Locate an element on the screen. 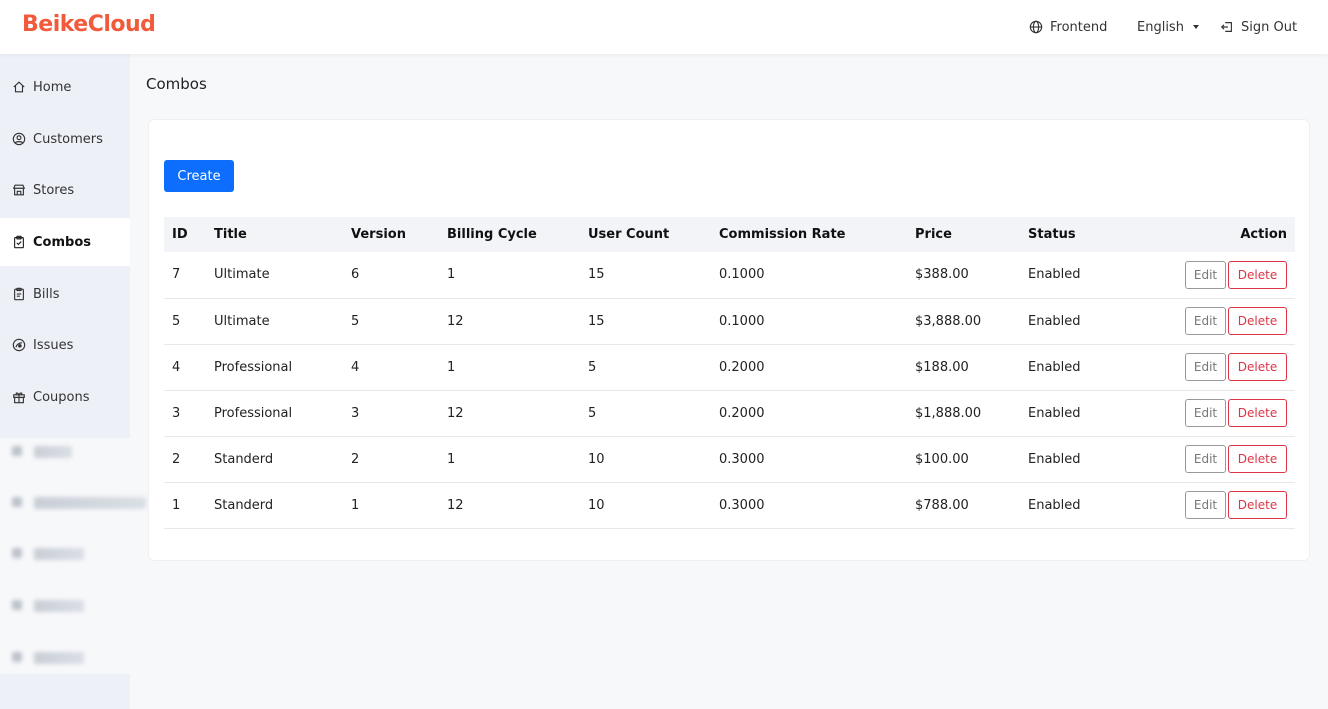  cell-version: 3 is located at coordinates (355, 413).